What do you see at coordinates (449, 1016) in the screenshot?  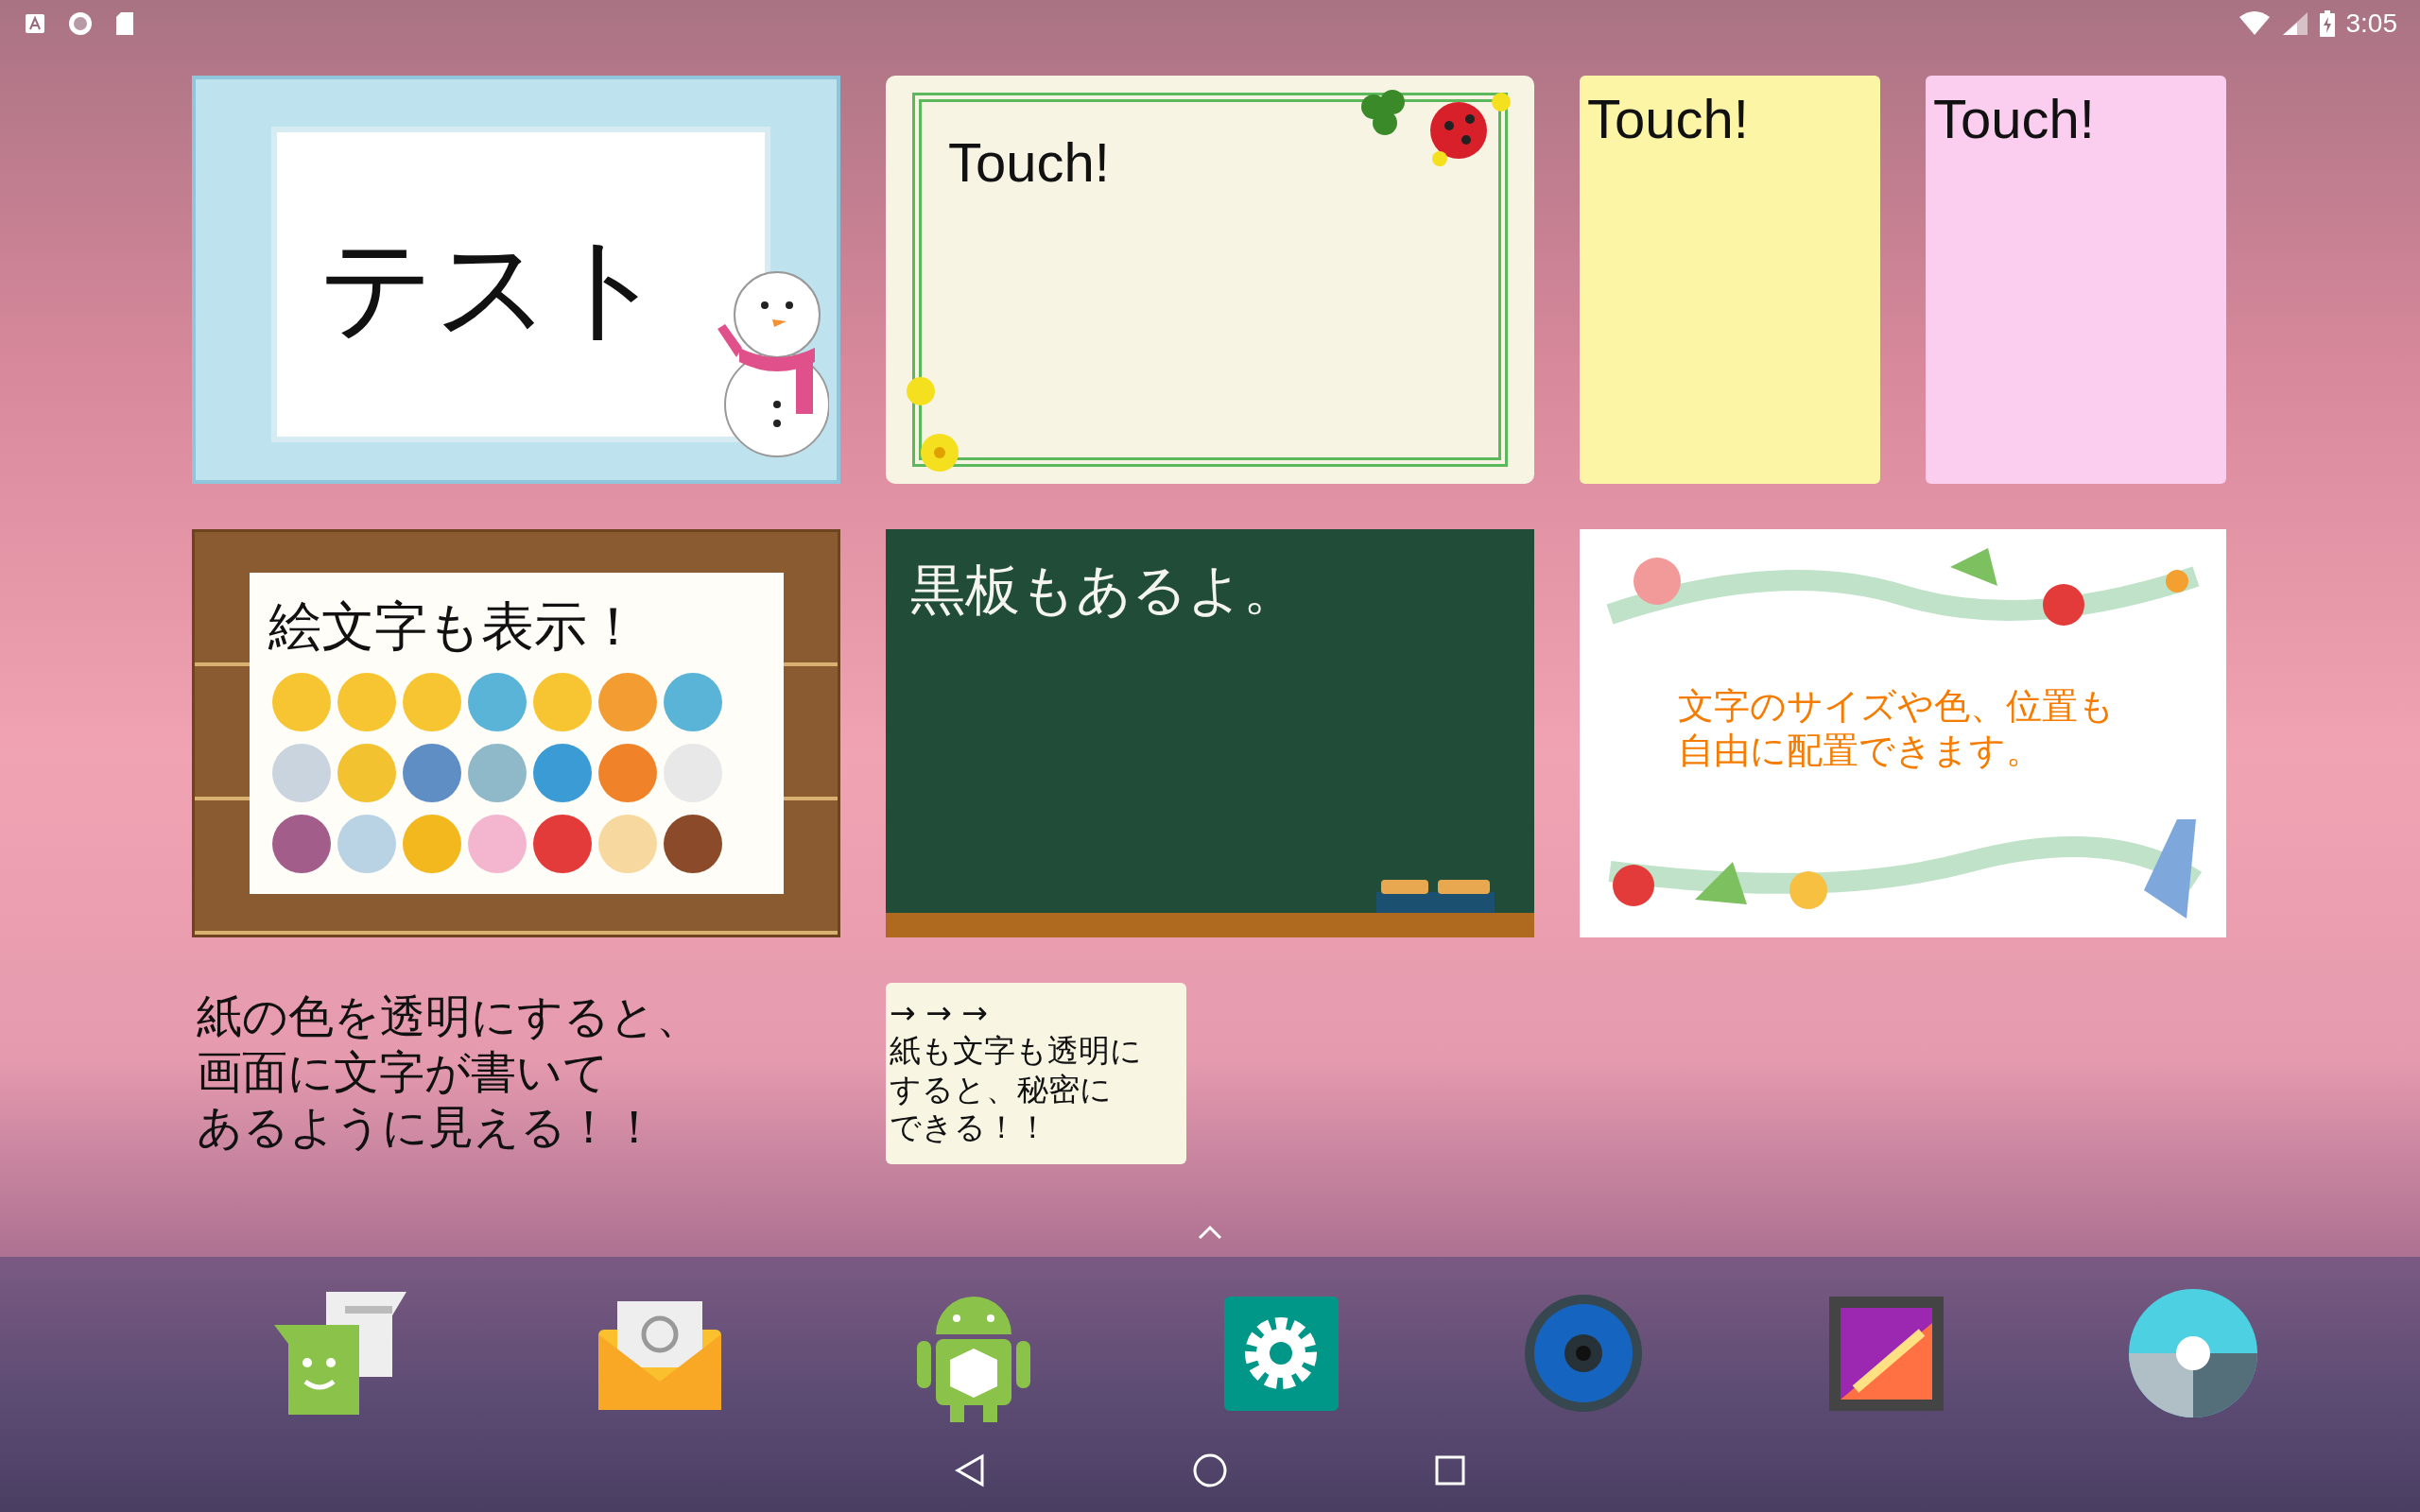 I see `text-line: 紙の色を透明にすると、` at bounding box center [449, 1016].